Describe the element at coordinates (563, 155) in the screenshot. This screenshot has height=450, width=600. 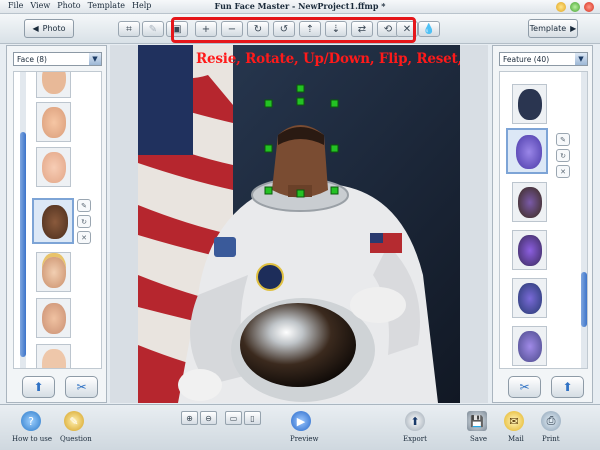
I see `rotate-feature-button: ↻` at that location.